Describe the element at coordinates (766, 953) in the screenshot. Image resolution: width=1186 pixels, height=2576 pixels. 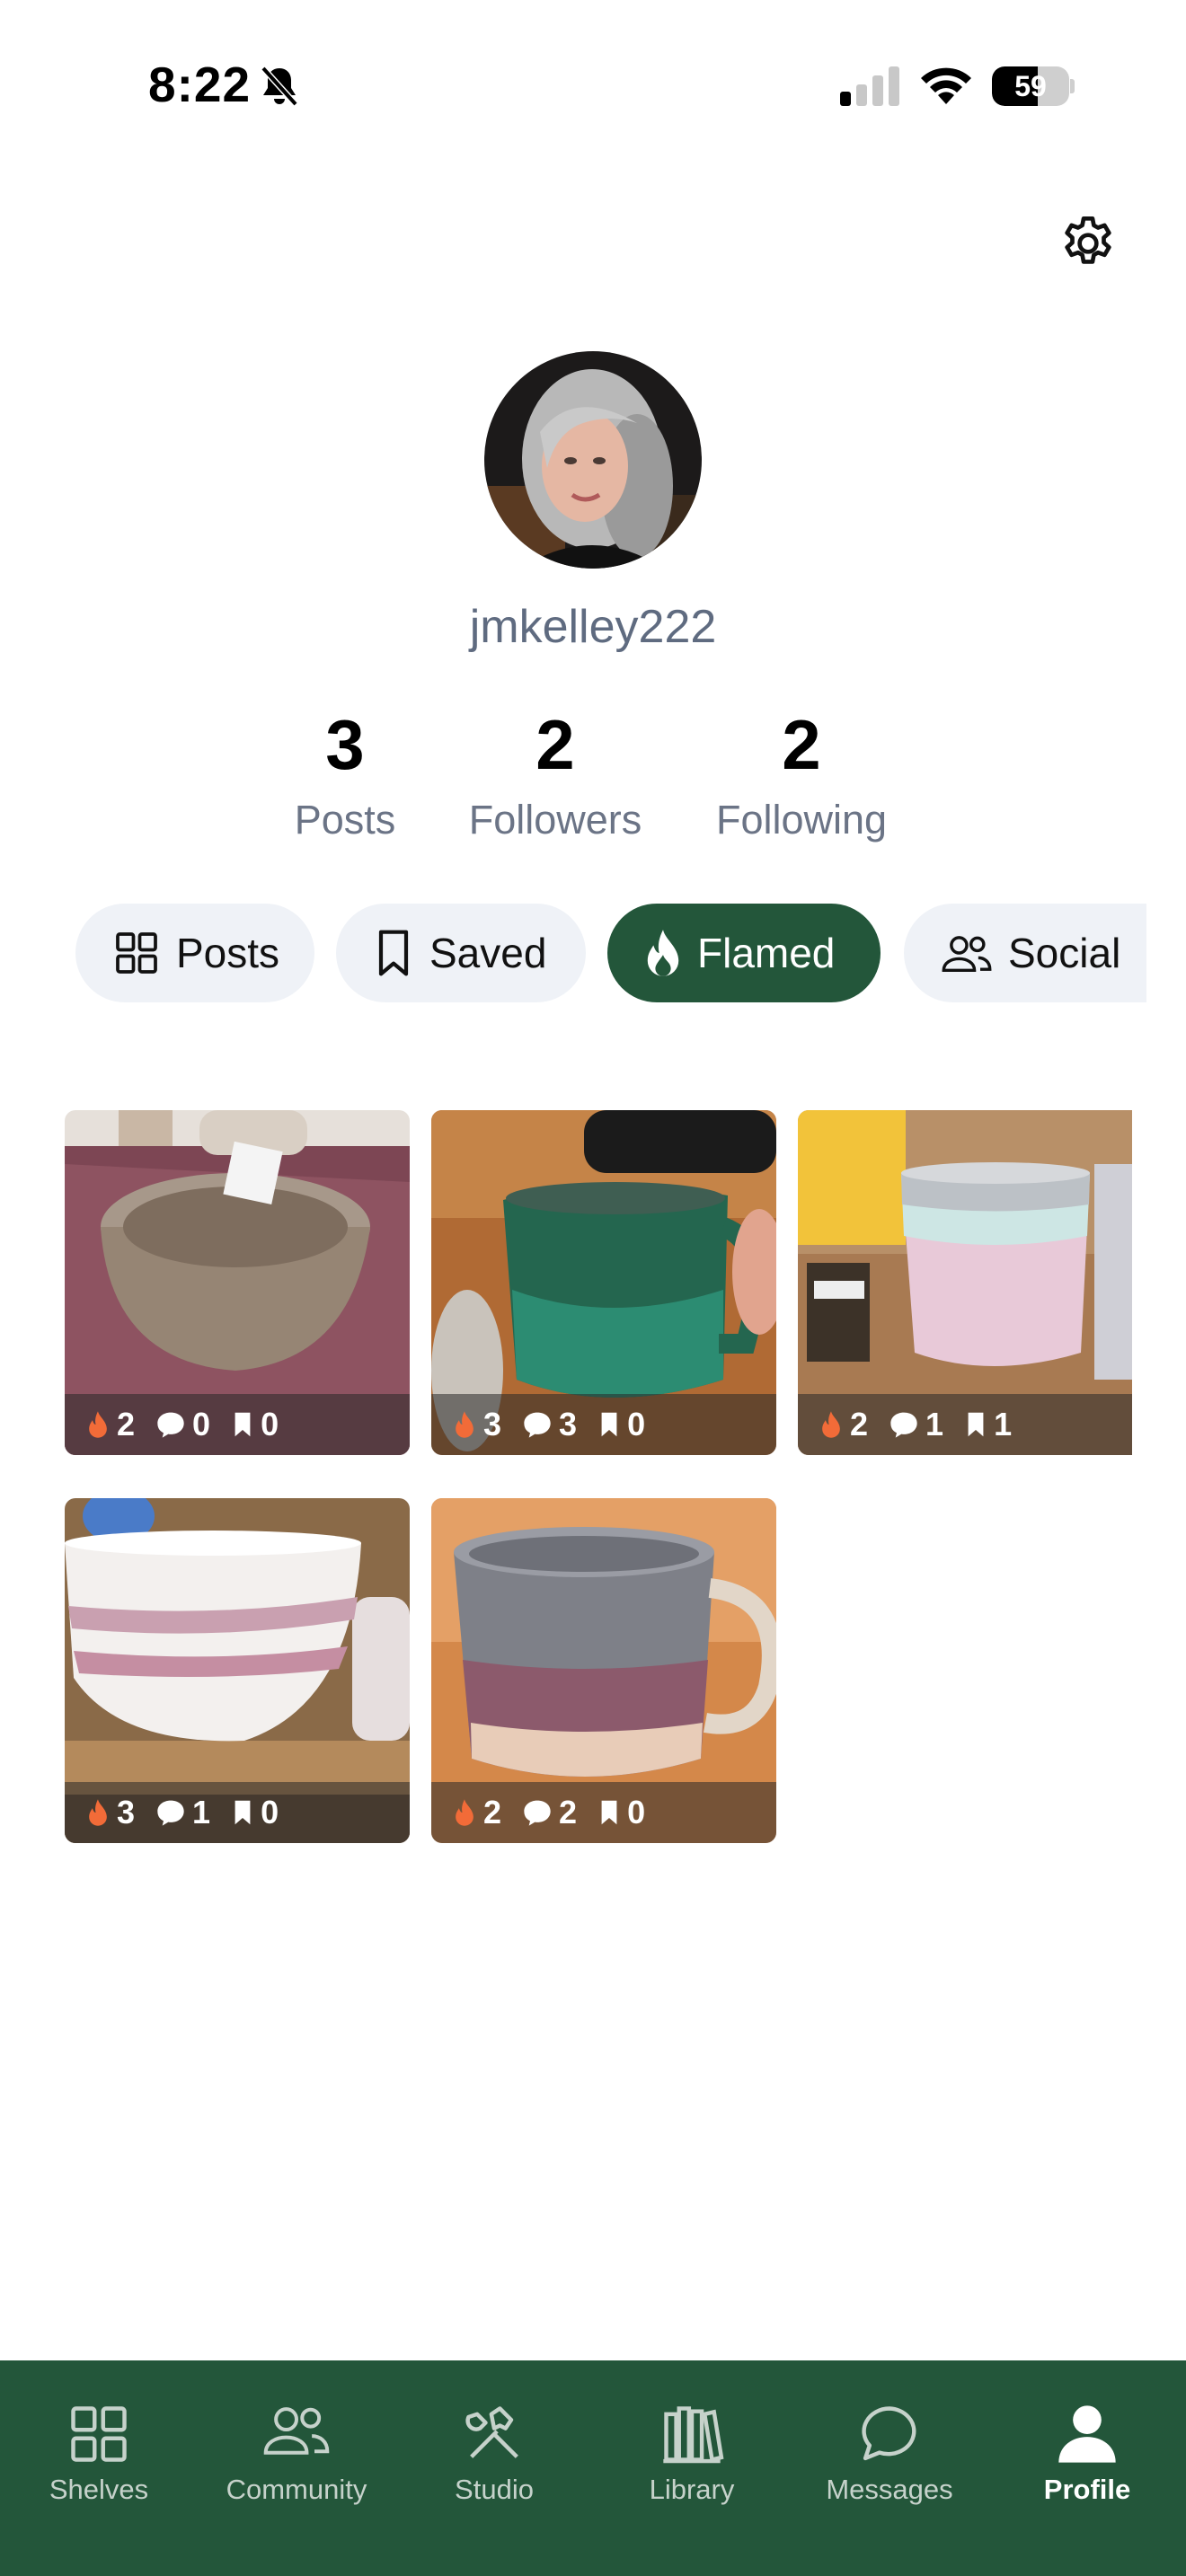
I see `tab-label: Flamed` at that location.